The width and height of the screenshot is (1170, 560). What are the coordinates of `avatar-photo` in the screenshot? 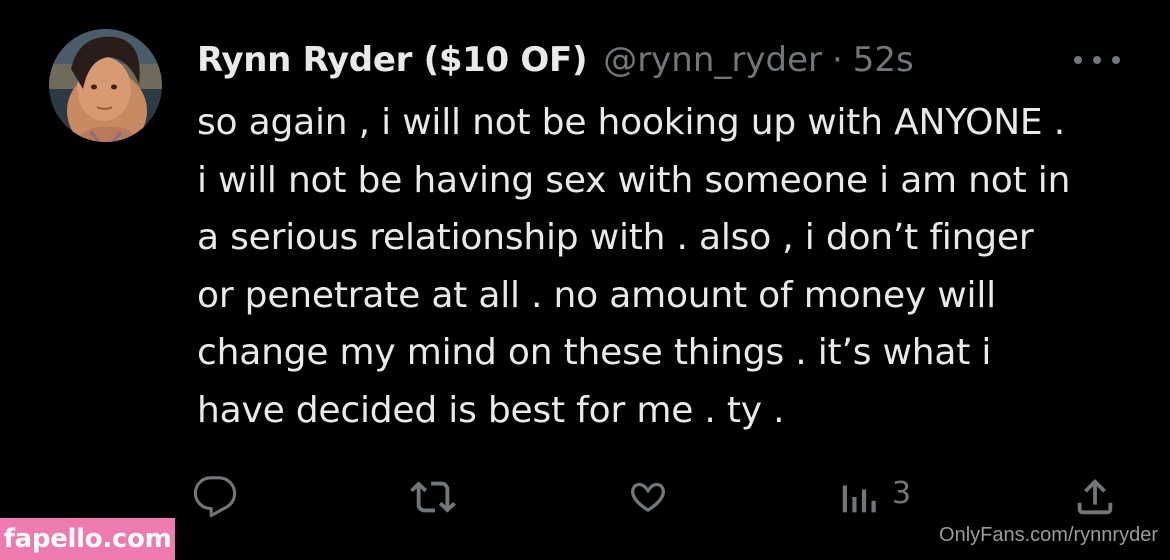 It's located at (105, 85).